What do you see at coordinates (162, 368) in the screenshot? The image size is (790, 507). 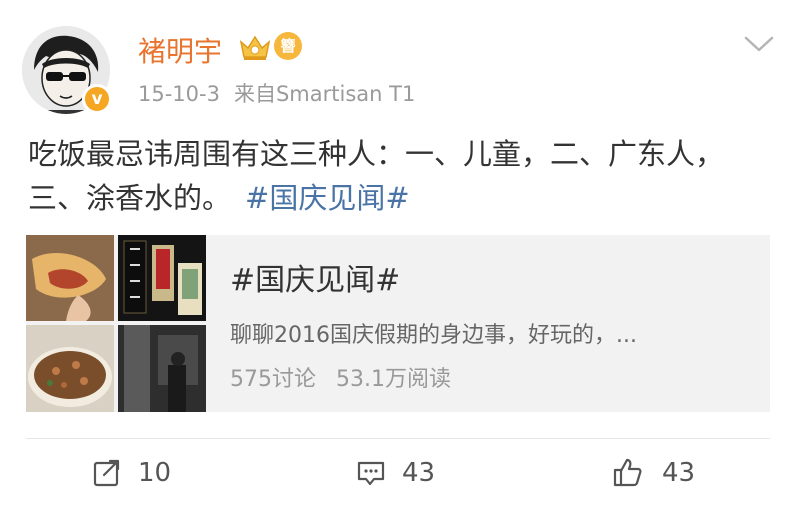 I see `thumbnail-street` at bounding box center [162, 368].